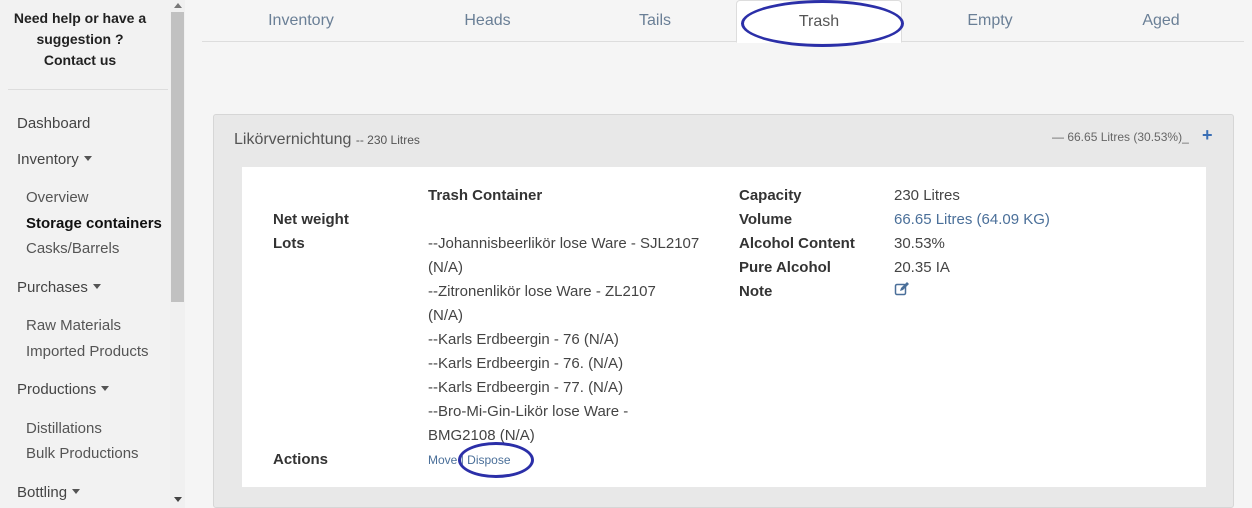 The image size is (1252, 508). What do you see at coordinates (1207, 135) in the screenshot?
I see `expand-plus-icon: +` at bounding box center [1207, 135].